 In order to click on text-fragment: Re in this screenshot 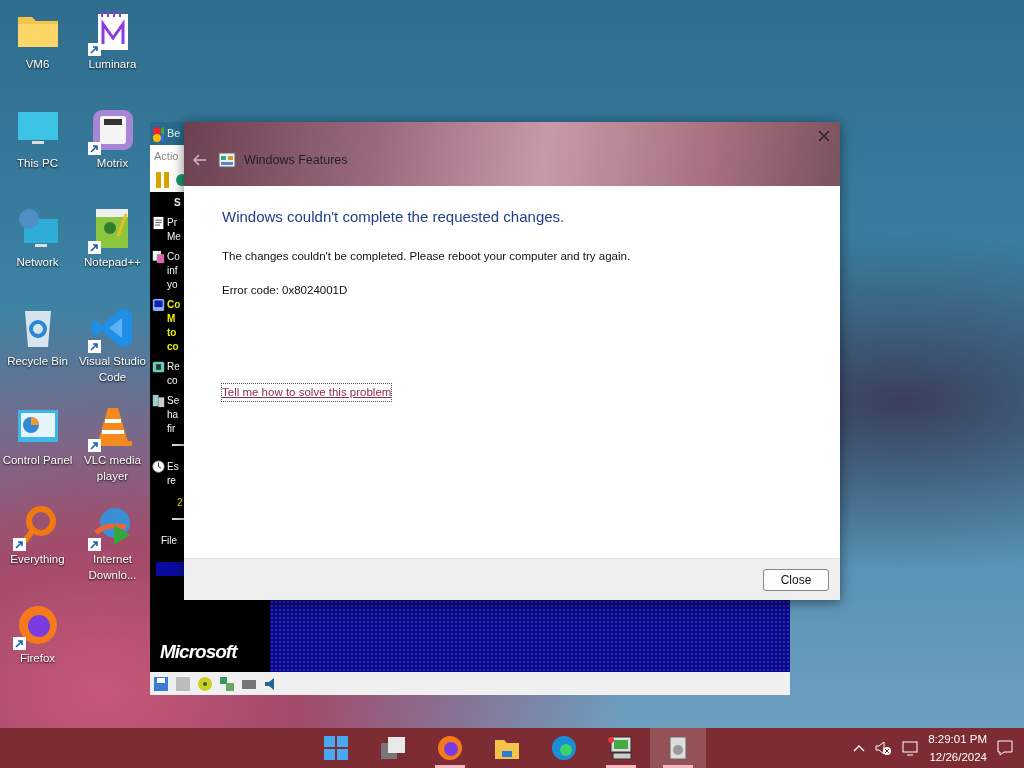, I will do `click(173, 367)`.